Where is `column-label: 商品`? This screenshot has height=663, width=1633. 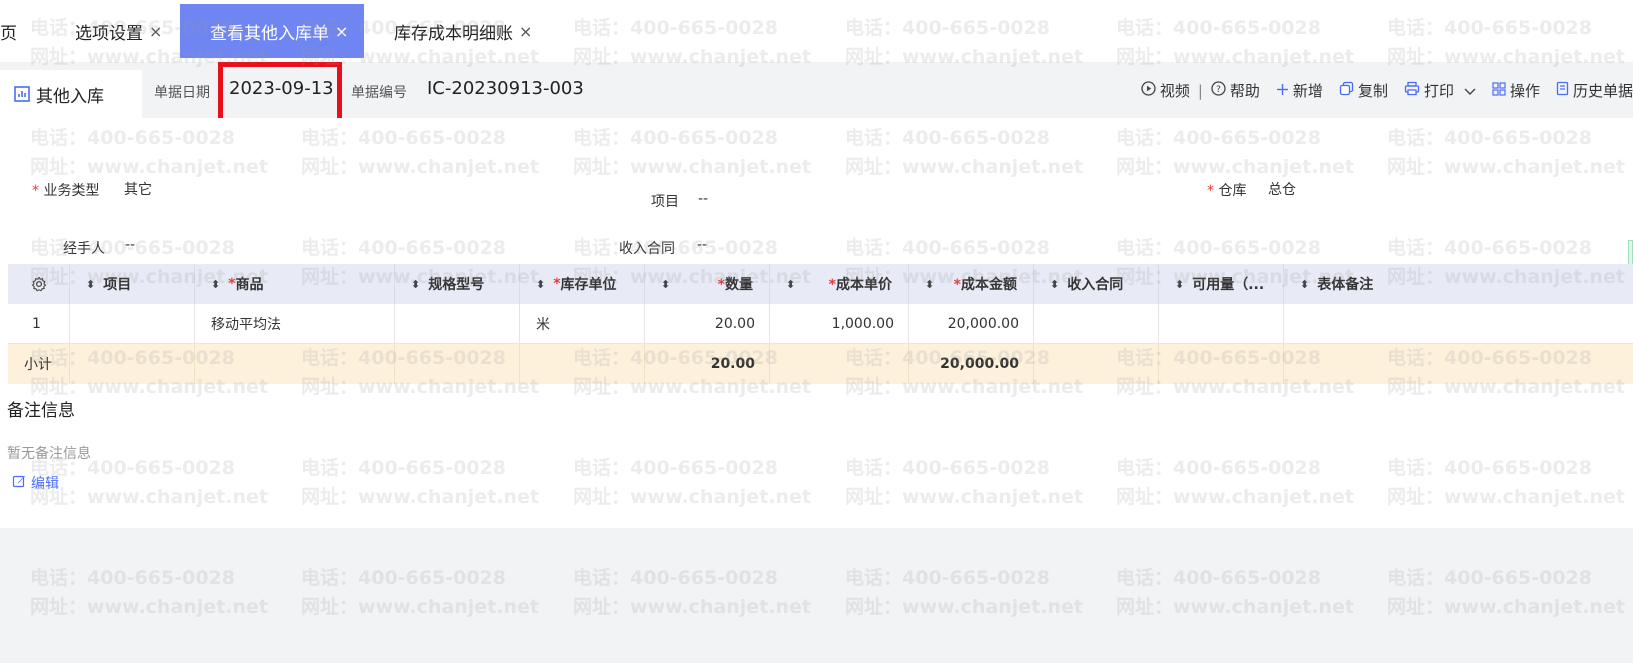
column-label: 商品 is located at coordinates (249, 285).